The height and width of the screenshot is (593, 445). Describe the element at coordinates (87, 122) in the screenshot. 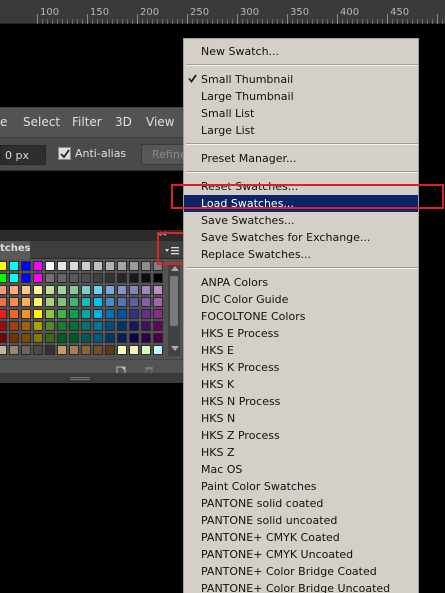

I see `menu-filter: Filter` at that location.